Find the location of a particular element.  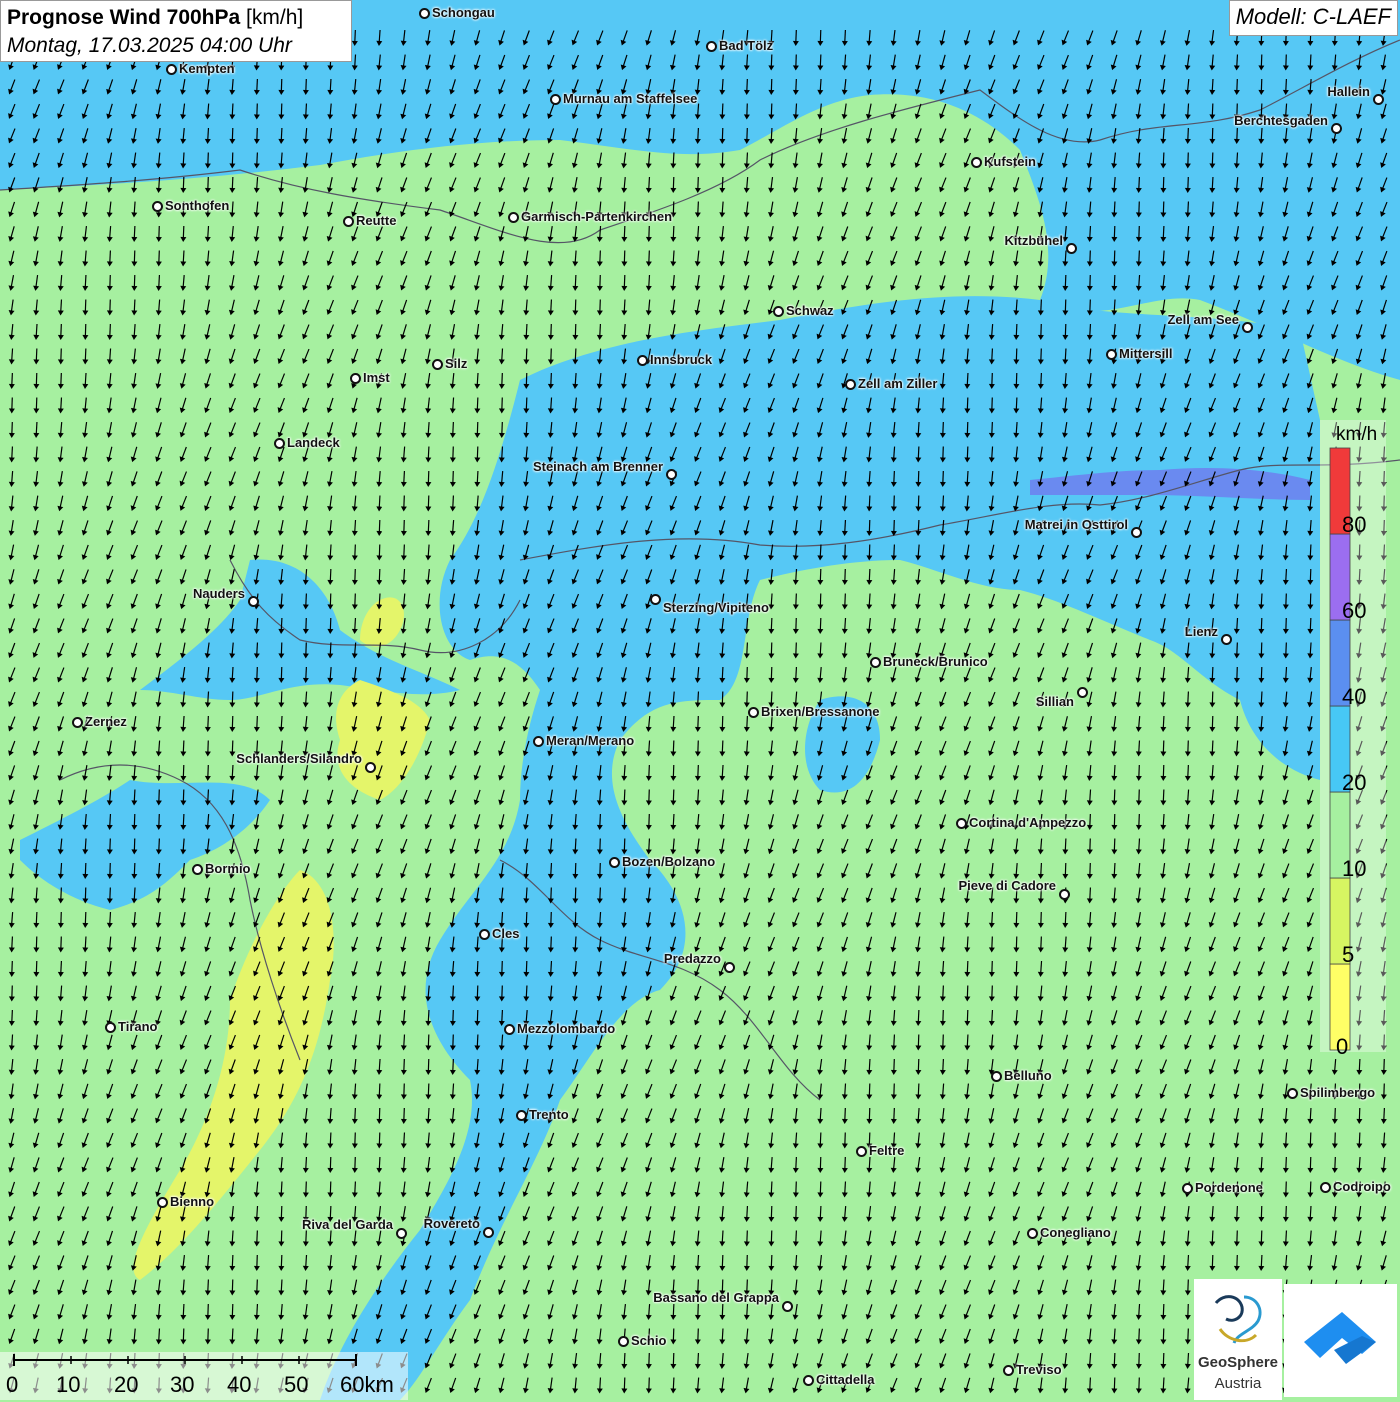

scale-label: 60km is located at coordinates (367, 1385).